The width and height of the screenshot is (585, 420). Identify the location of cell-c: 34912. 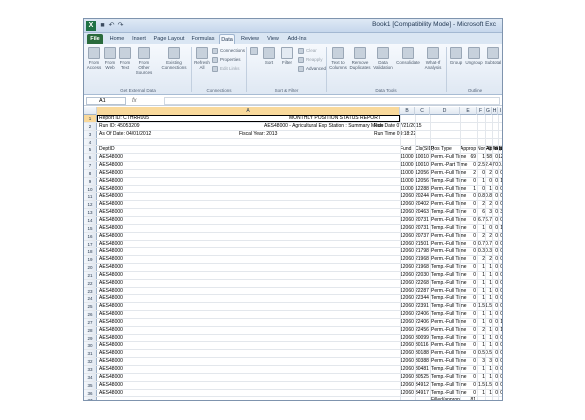
(422, 385).